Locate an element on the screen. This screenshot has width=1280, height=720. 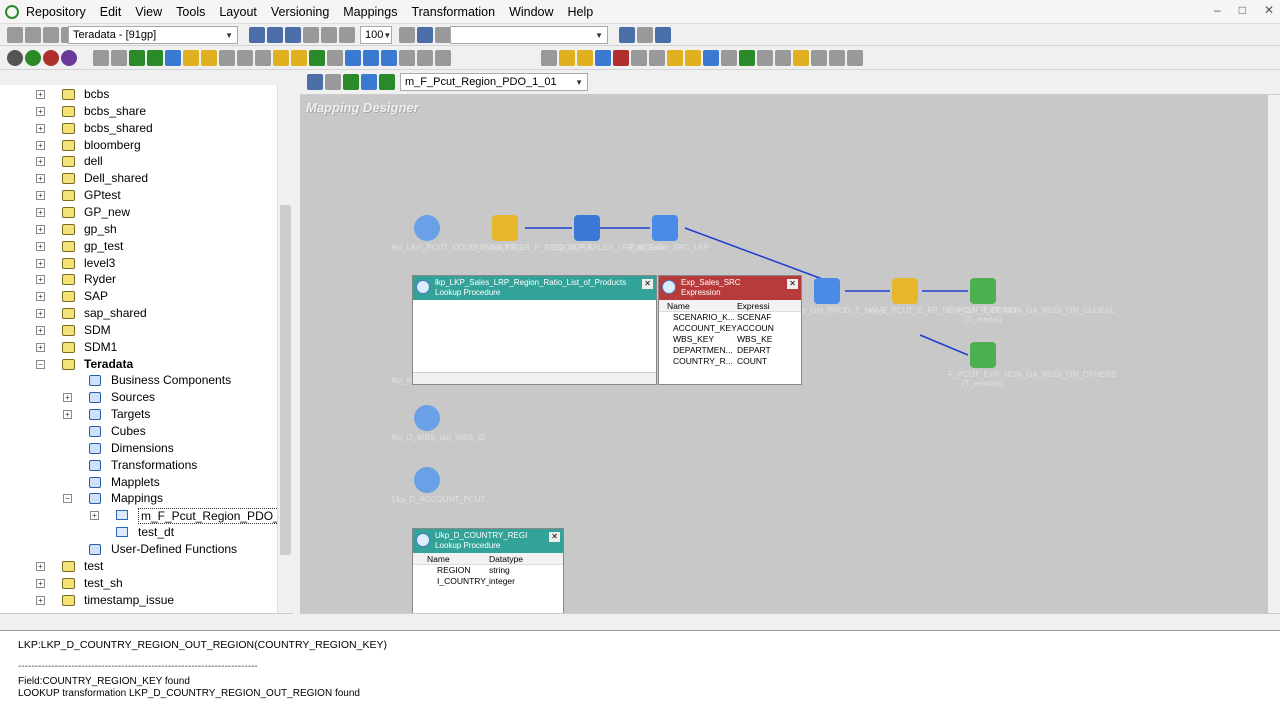
lookup-window-scroll is located at coordinates (534, 378).